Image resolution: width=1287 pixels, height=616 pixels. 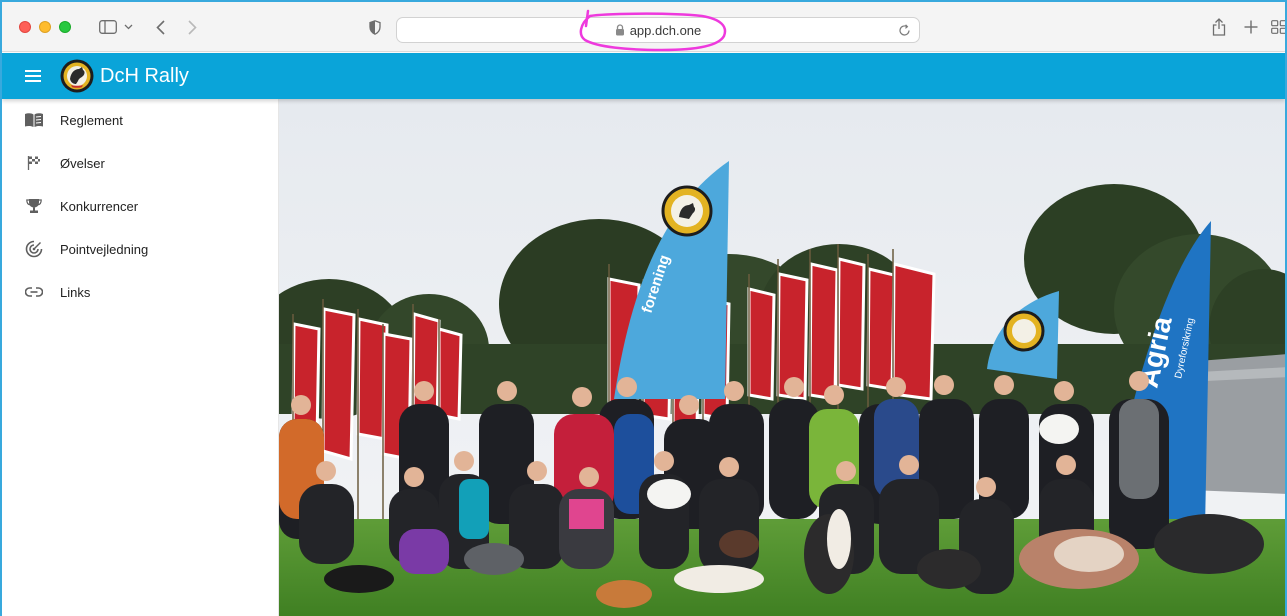 I want to click on plus-icon, so click(x=1251, y=27).